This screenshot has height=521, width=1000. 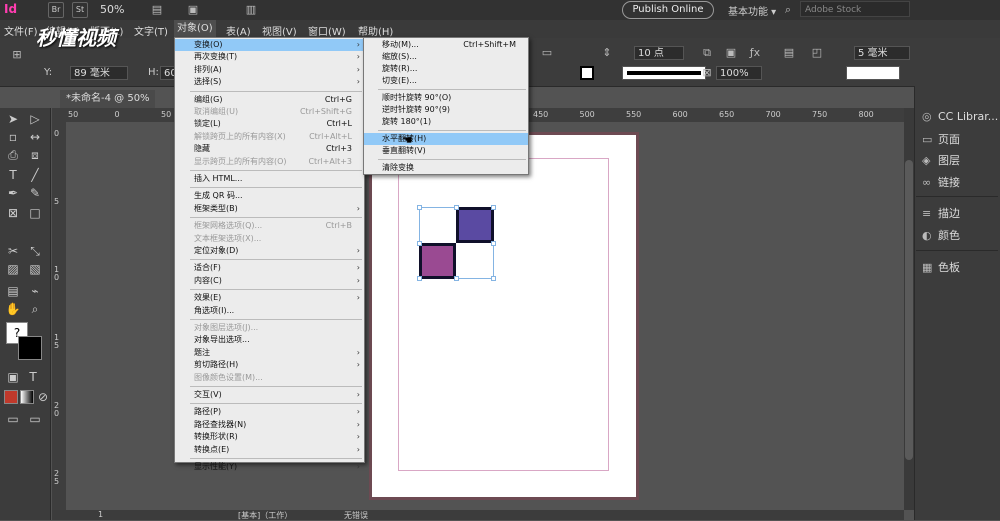 What do you see at coordinates (269, 70) in the screenshot?
I see `object-menu-item: 排列(A) ›` at bounding box center [269, 70].